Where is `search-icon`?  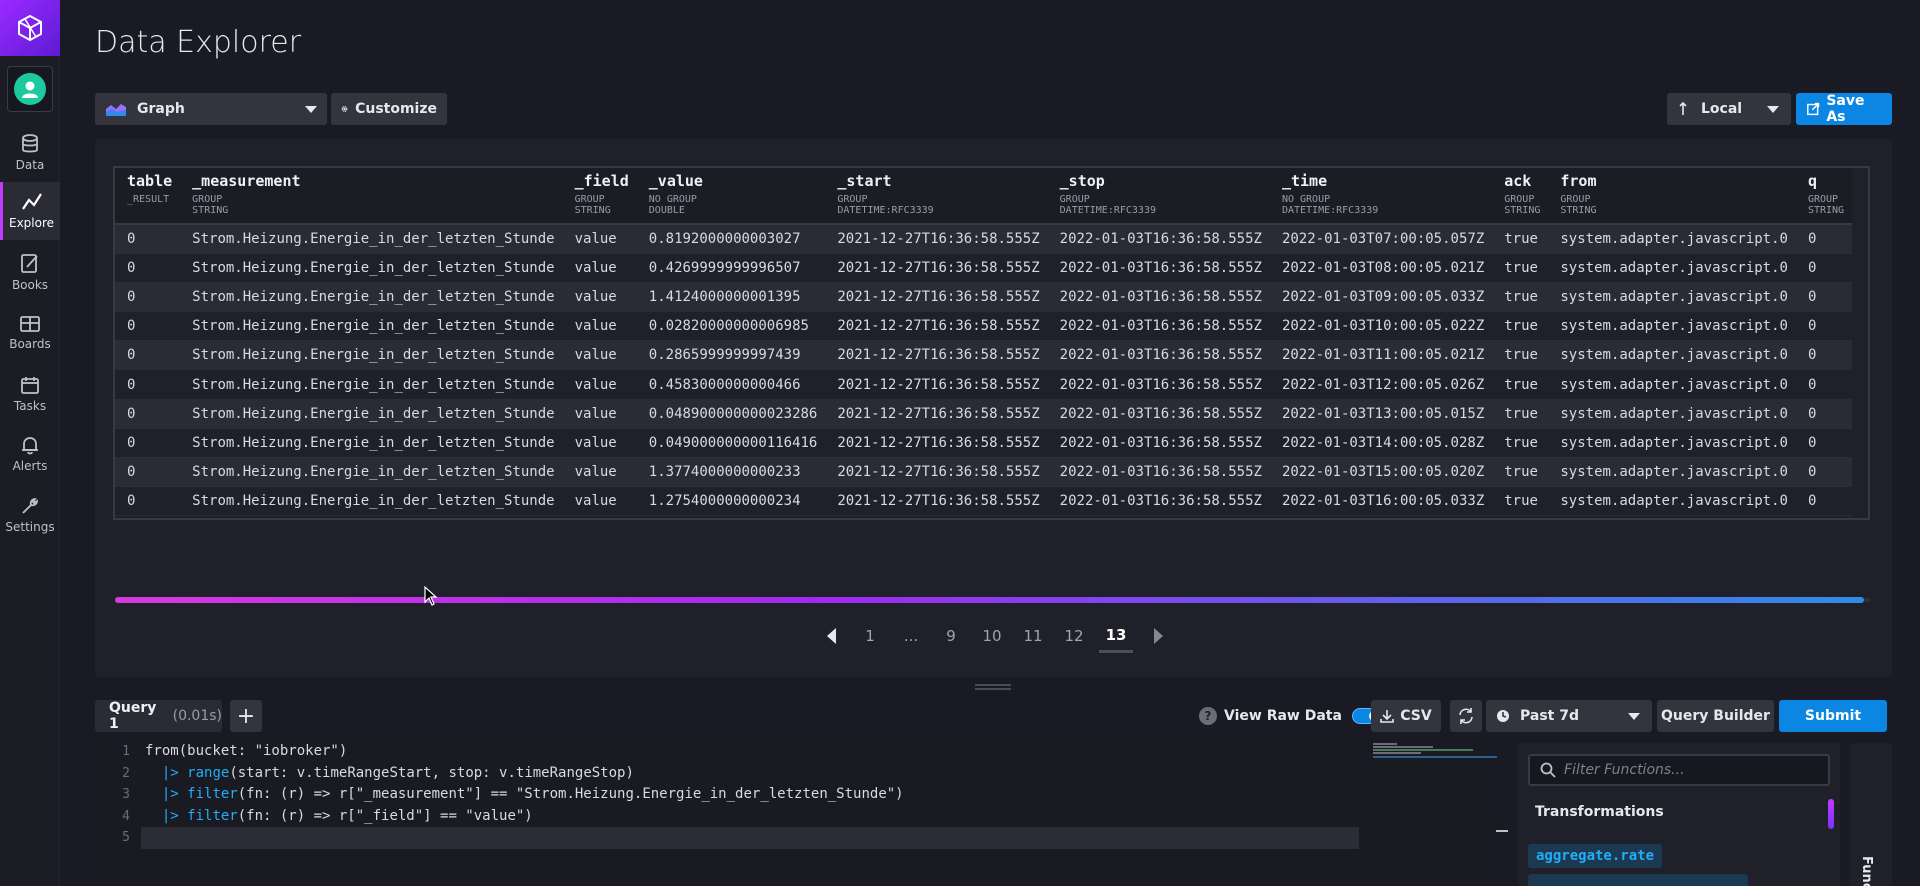 search-icon is located at coordinates (1548, 770).